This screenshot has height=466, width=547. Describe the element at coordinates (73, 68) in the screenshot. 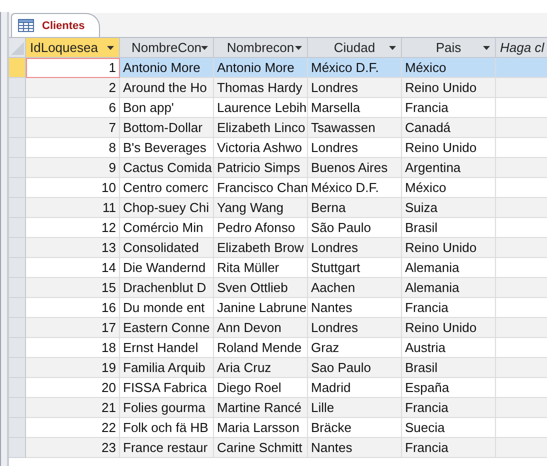

I see `table-cell: 1` at that location.